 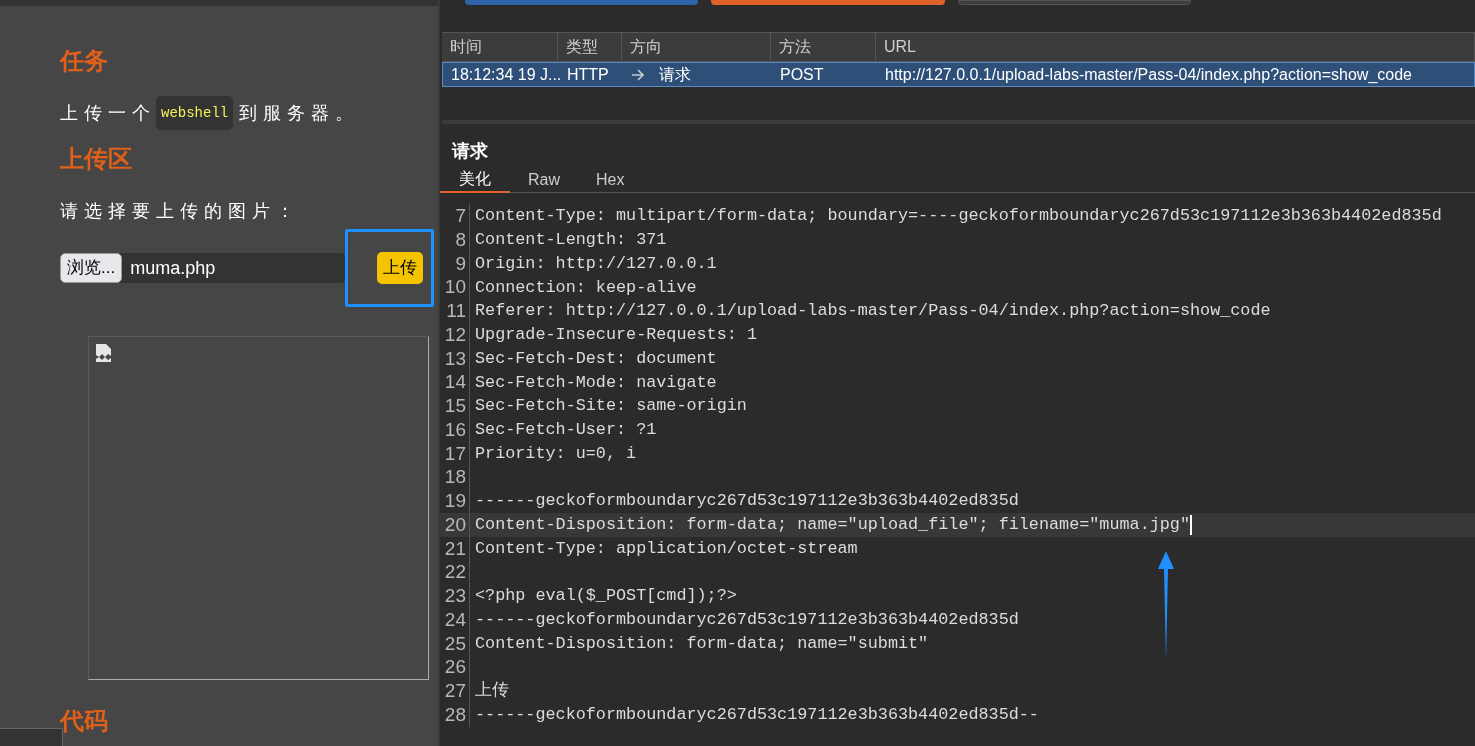 I want to click on line-number: 15, so click(x=455, y=406).